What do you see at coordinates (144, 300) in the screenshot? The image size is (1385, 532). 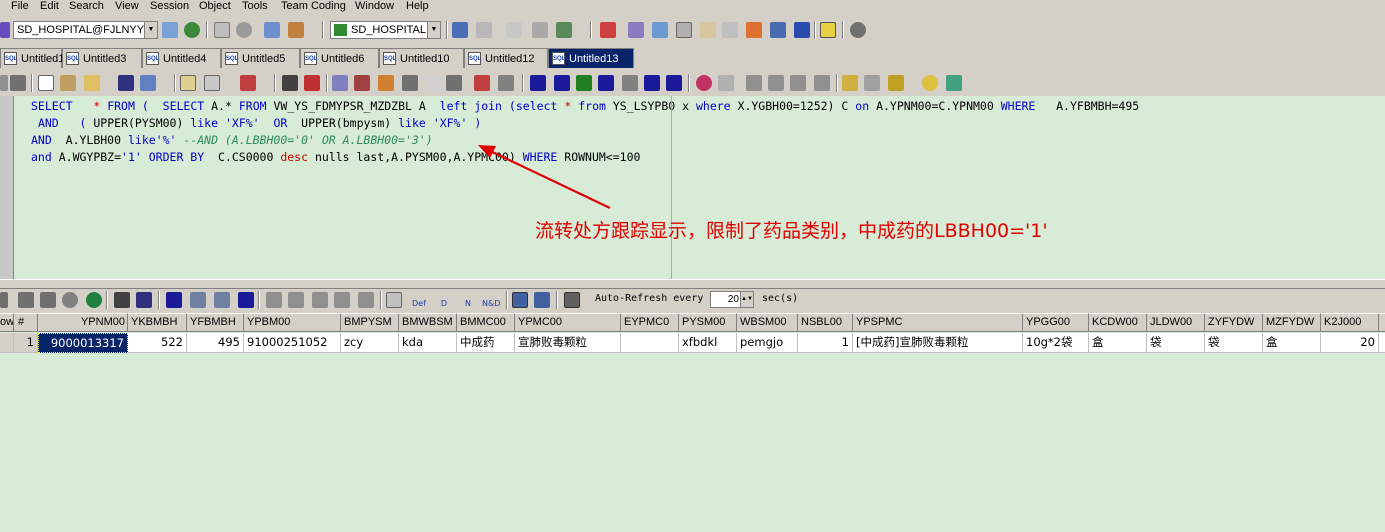 I see `save-icon` at bounding box center [144, 300].